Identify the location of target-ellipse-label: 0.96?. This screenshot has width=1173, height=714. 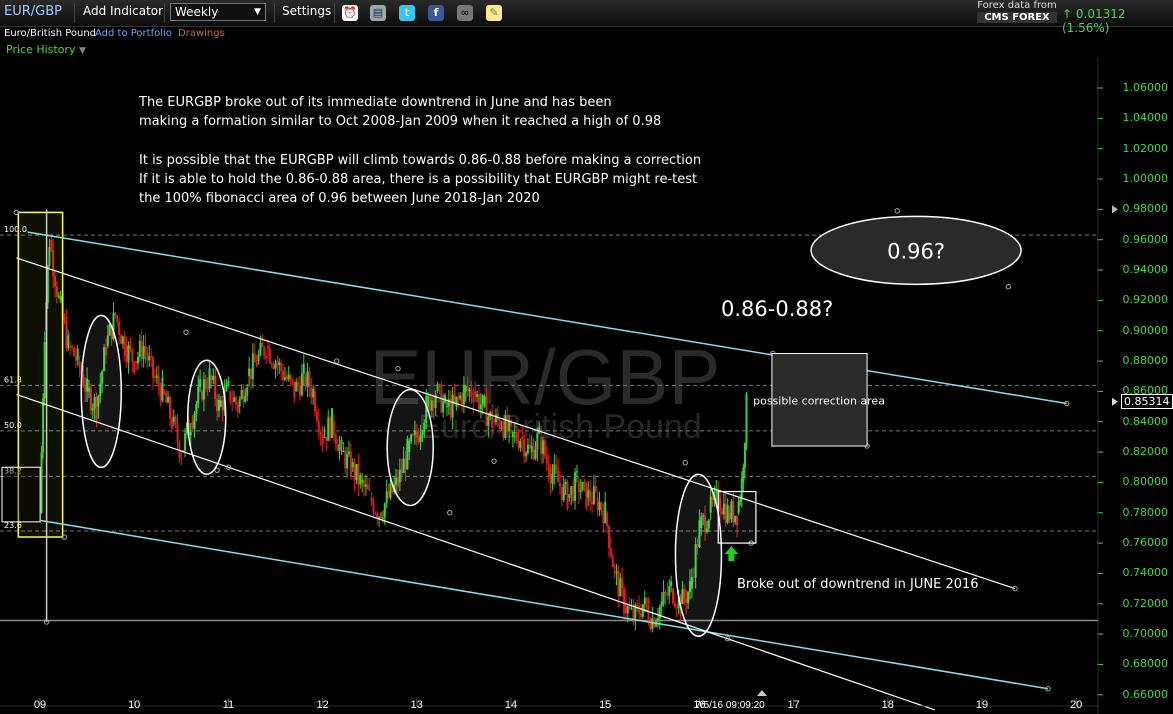
(916, 251).